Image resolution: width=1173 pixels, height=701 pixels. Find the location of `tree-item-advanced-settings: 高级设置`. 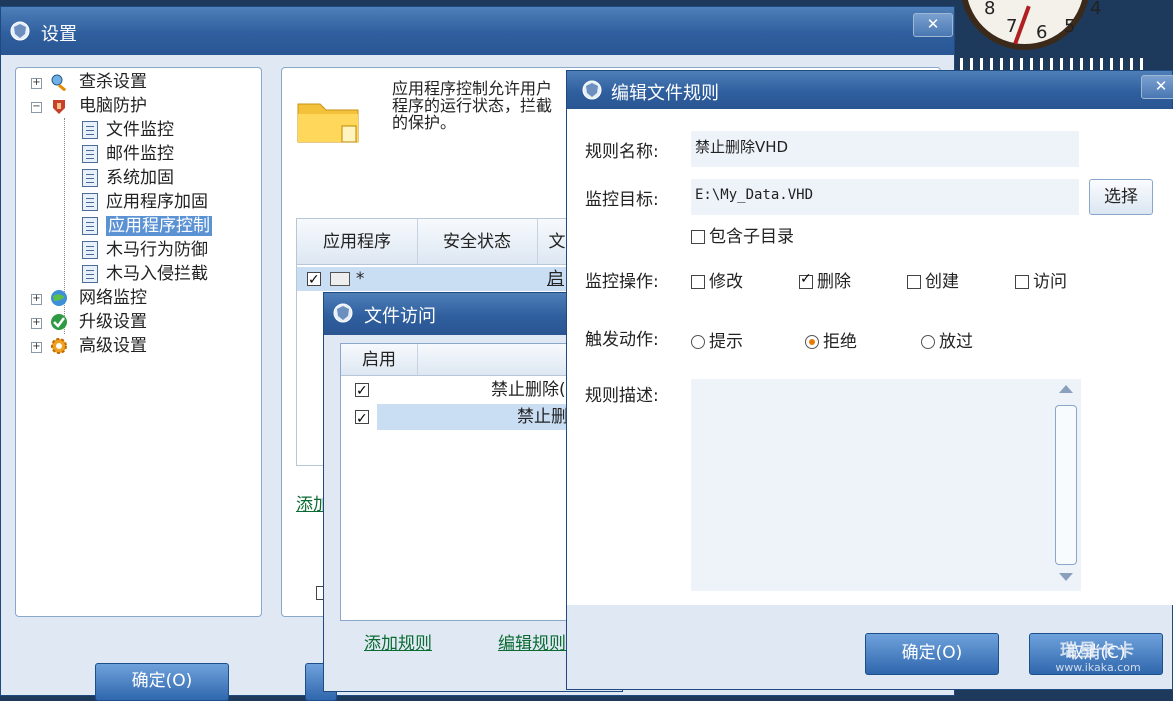

tree-item-advanced-settings: 高级设置 is located at coordinates (98, 346).